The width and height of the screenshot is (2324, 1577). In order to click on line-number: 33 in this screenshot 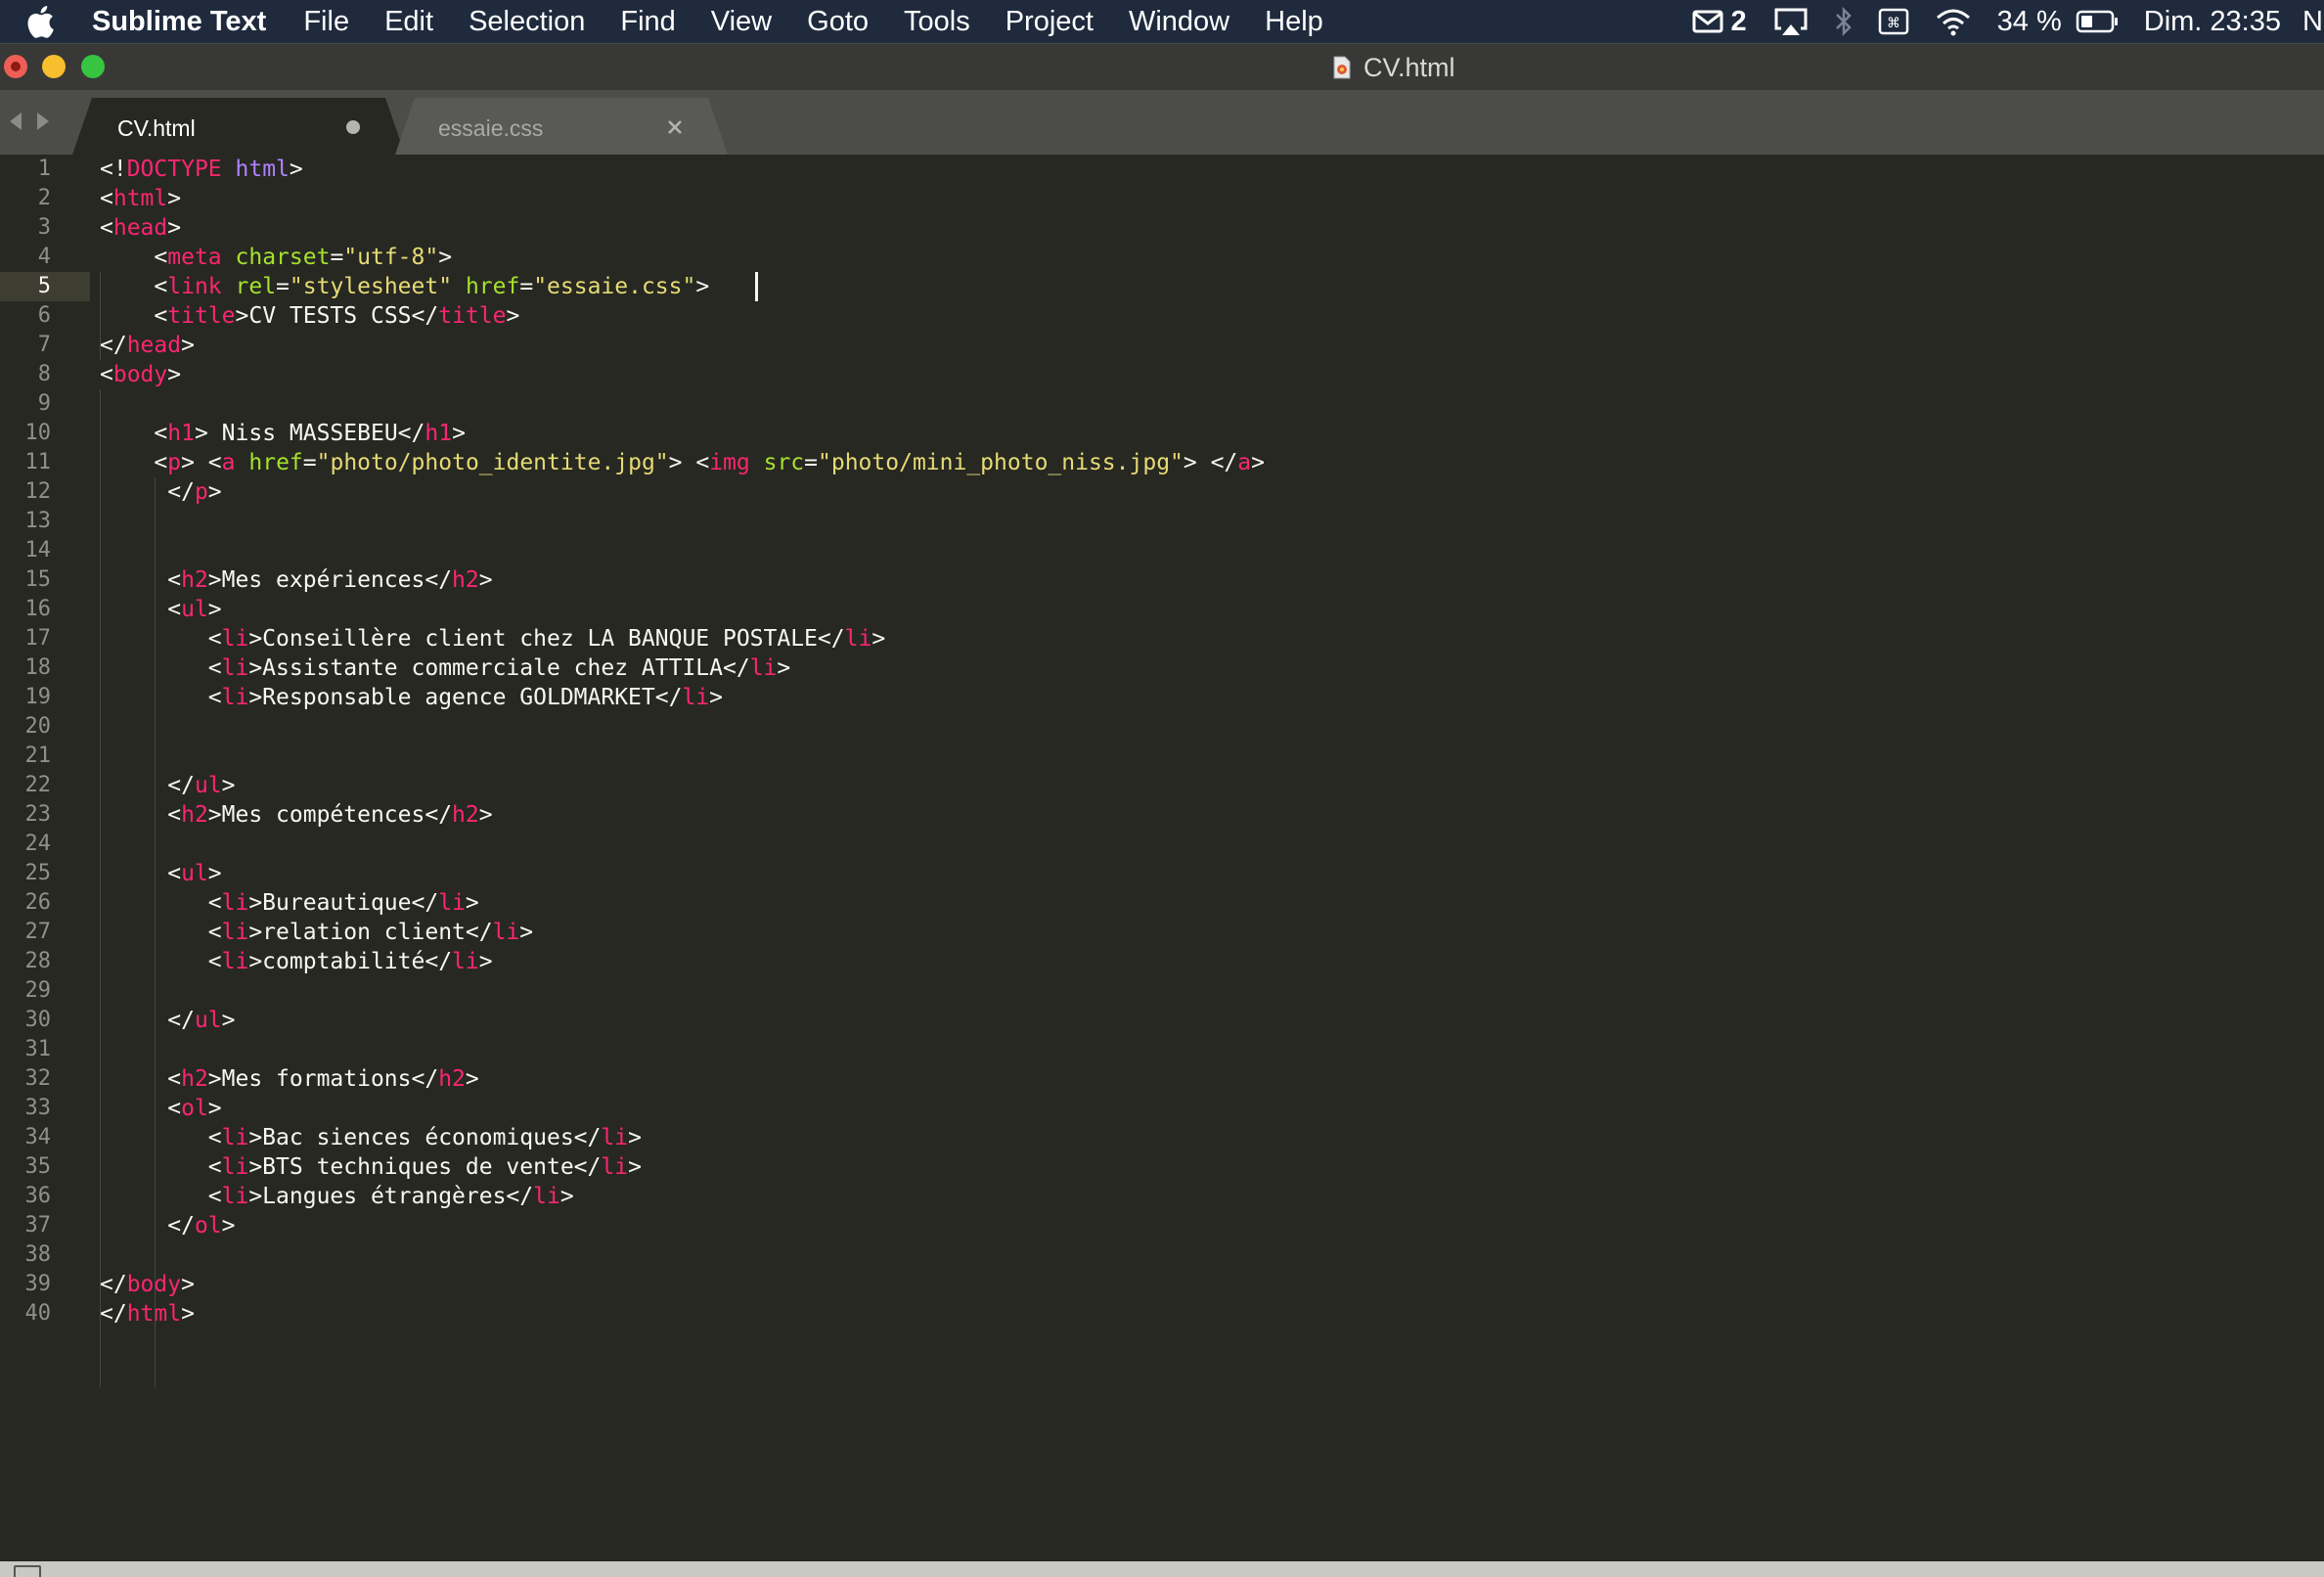, I will do `click(45, 1109)`.